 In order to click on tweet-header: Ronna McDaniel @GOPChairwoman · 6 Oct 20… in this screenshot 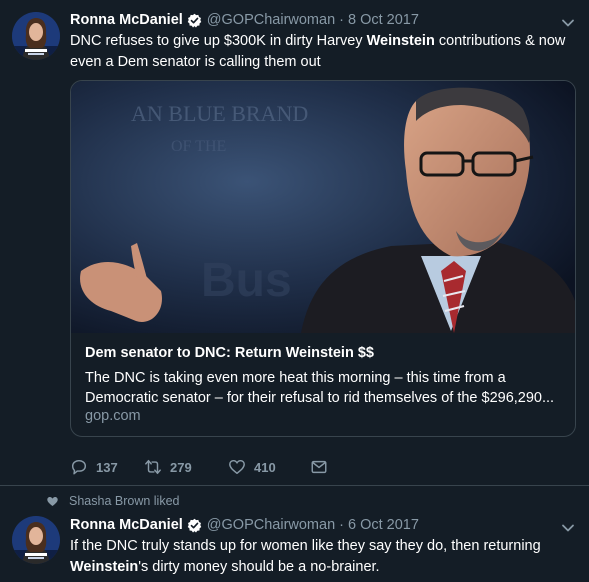, I will do `click(244, 525)`.